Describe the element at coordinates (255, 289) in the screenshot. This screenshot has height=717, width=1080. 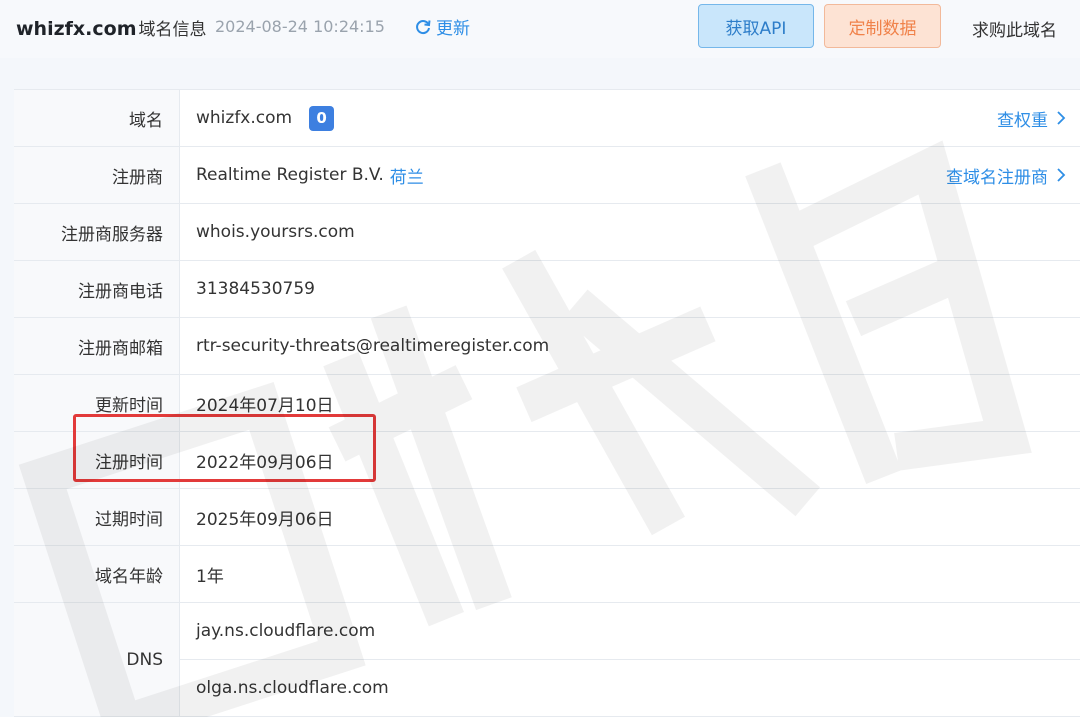
I see `row-value: 31384530759` at that location.